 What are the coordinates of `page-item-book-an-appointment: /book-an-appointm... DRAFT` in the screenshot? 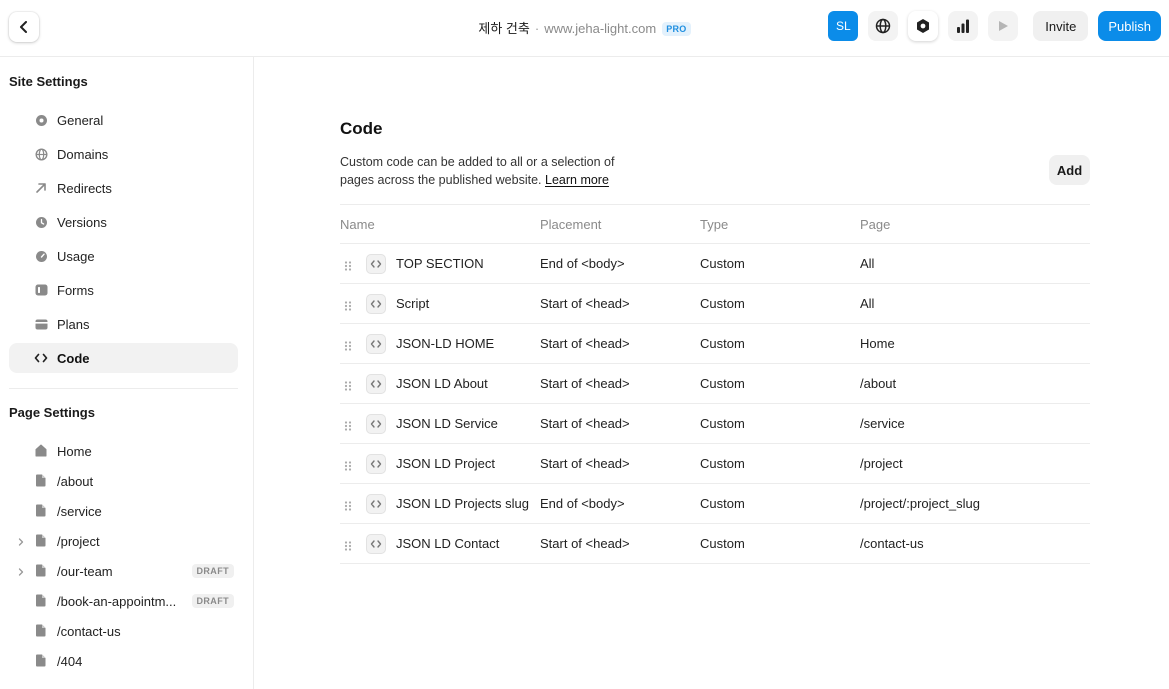 It's located at (123, 601).